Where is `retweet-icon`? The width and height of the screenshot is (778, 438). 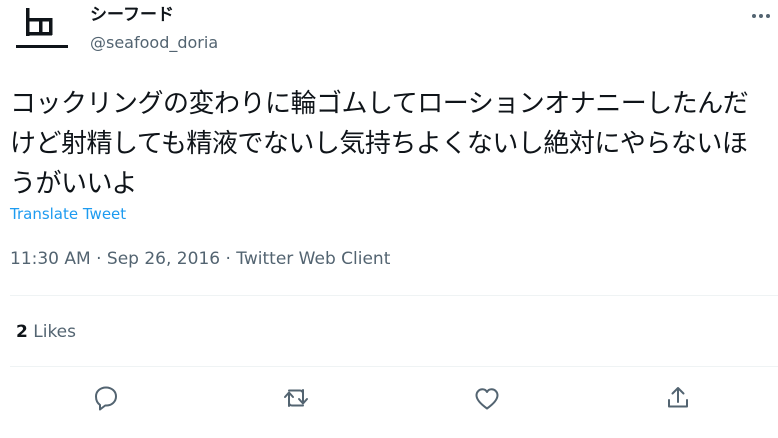
retweet-icon is located at coordinates (296, 398).